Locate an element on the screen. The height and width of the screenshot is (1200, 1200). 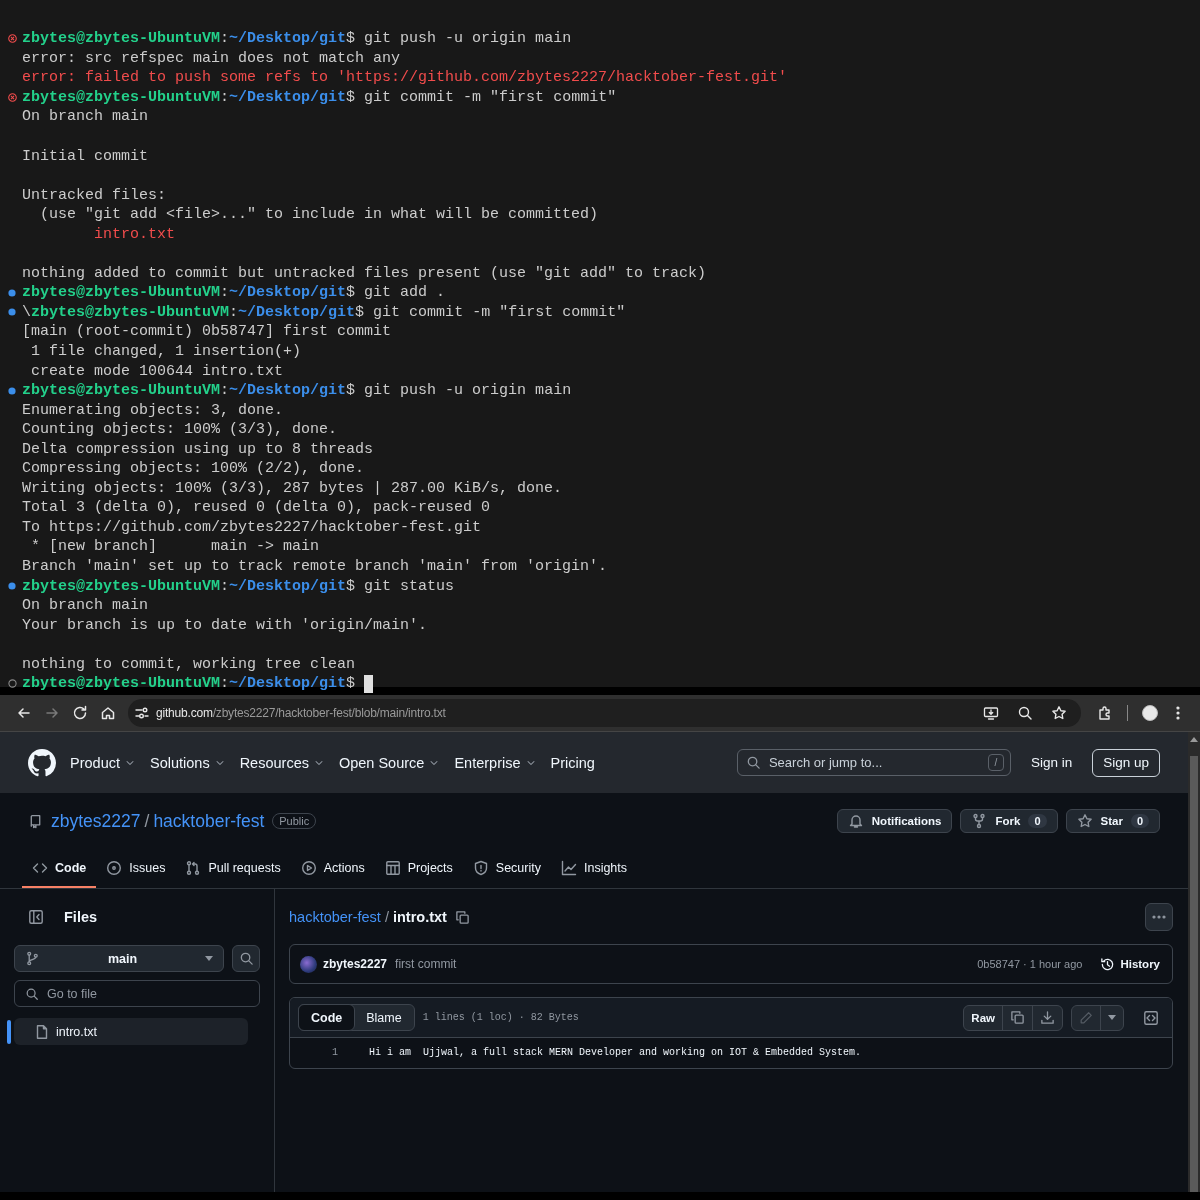
extensions-icon is located at coordinates (1105, 713).